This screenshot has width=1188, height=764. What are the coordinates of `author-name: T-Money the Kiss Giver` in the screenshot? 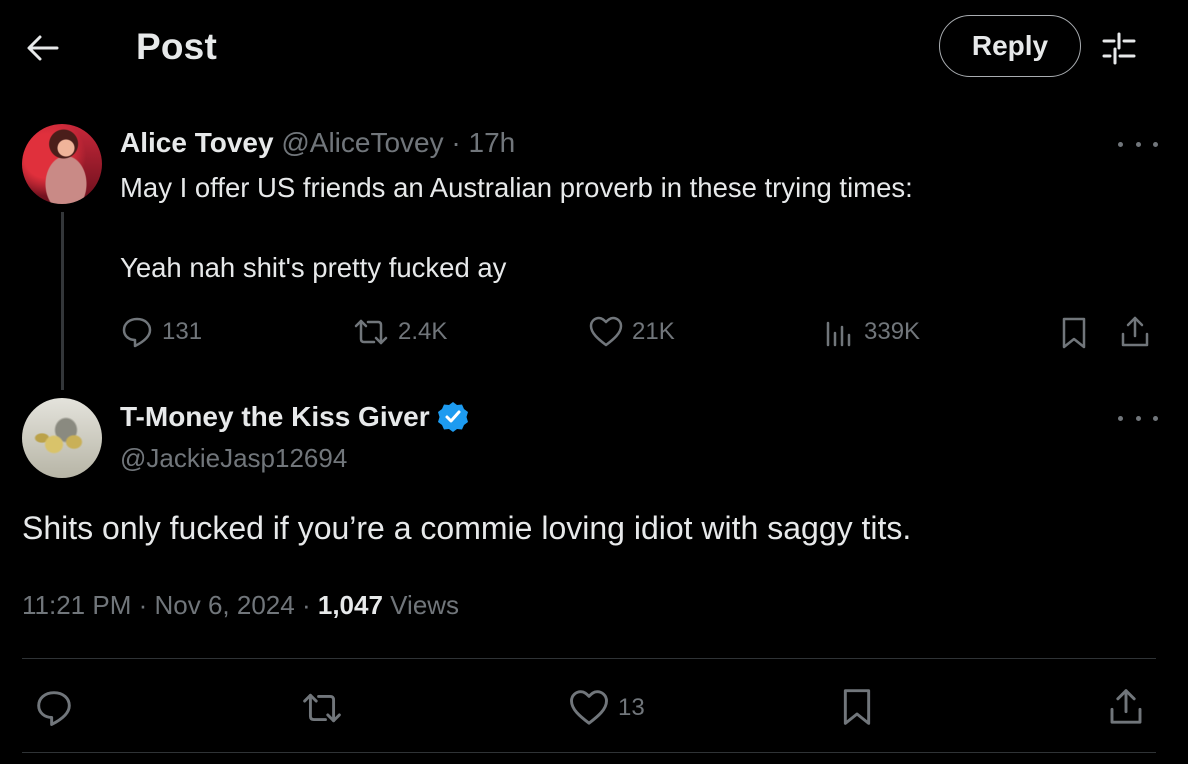 It's located at (275, 417).